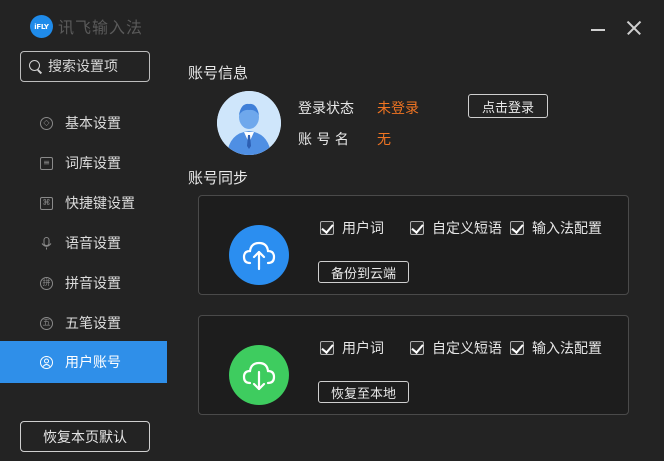 This screenshot has height=461, width=664. Describe the element at coordinates (384, 140) in the screenshot. I see `account-name-value: 无` at that location.